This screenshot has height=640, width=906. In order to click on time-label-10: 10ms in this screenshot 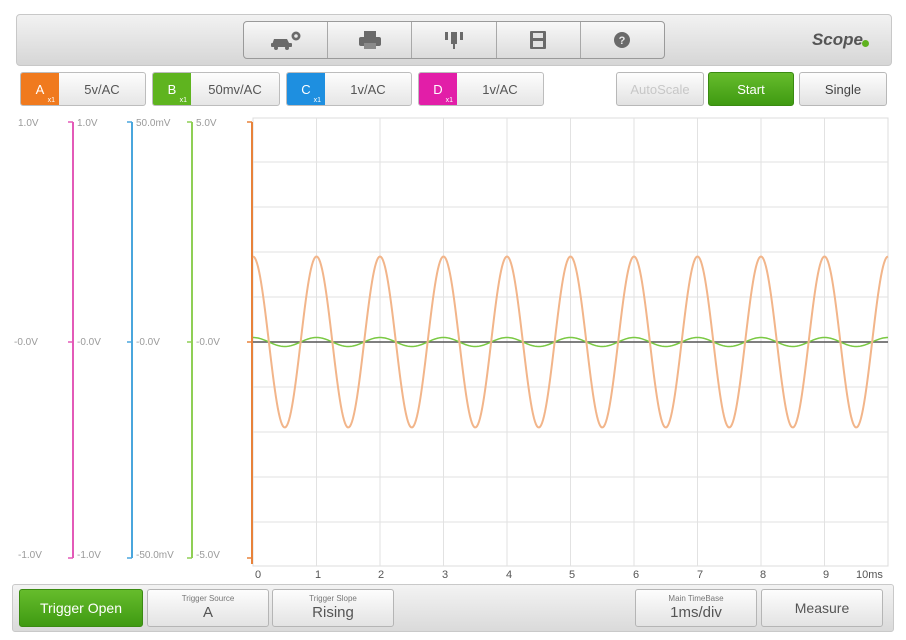, I will do `click(869, 575)`.